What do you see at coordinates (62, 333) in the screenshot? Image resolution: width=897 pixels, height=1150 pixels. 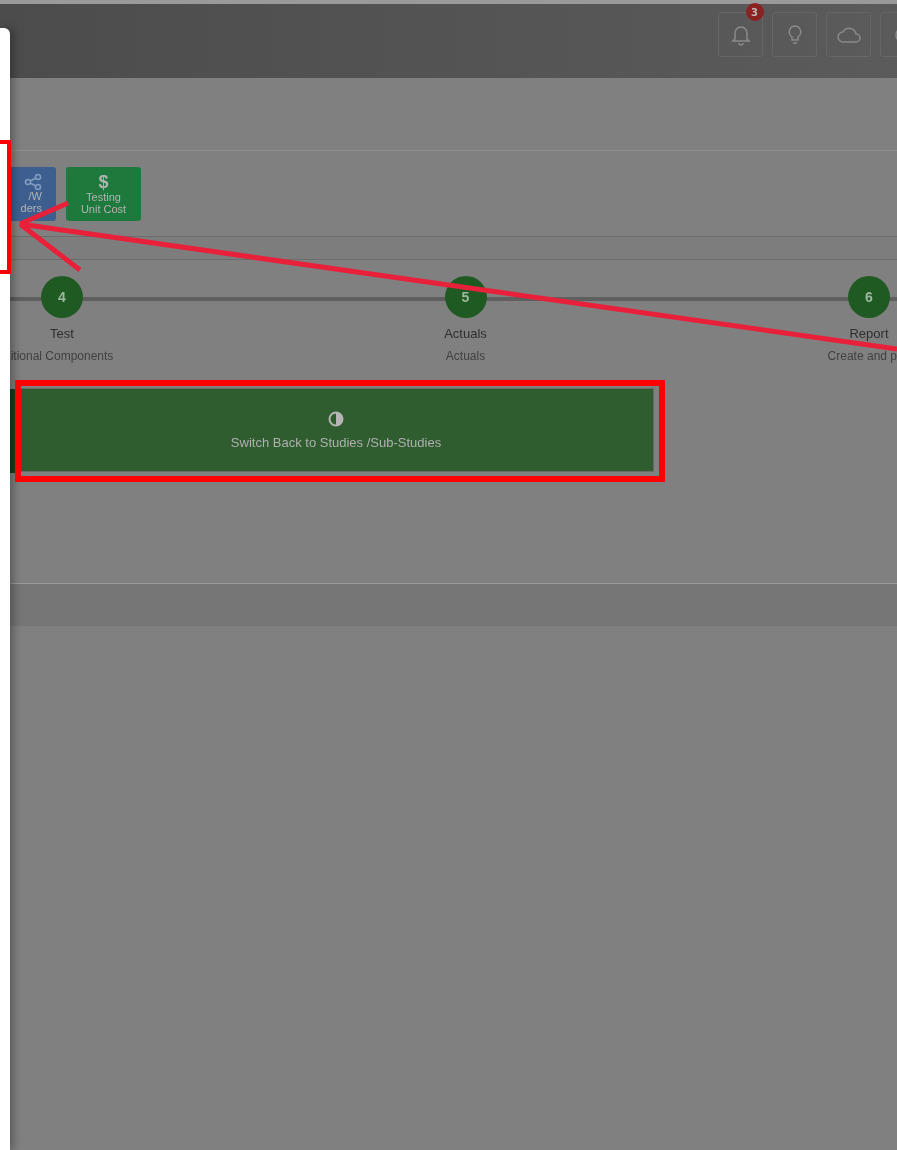 I see `step-title: Test` at bounding box center [62, 333].